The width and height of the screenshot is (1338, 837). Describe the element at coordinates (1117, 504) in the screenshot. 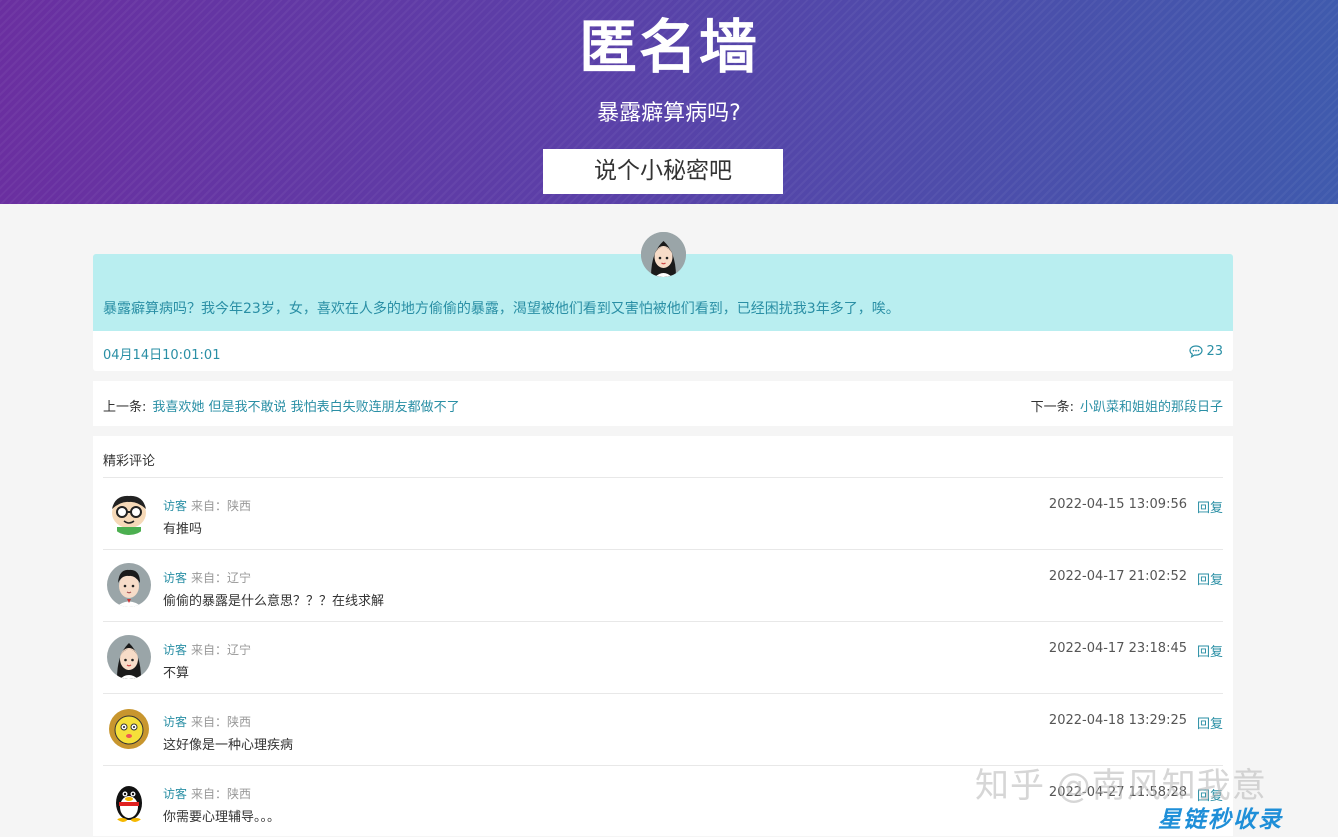

I see `comment-time: 2022-04-15 13:09:56` at that location.